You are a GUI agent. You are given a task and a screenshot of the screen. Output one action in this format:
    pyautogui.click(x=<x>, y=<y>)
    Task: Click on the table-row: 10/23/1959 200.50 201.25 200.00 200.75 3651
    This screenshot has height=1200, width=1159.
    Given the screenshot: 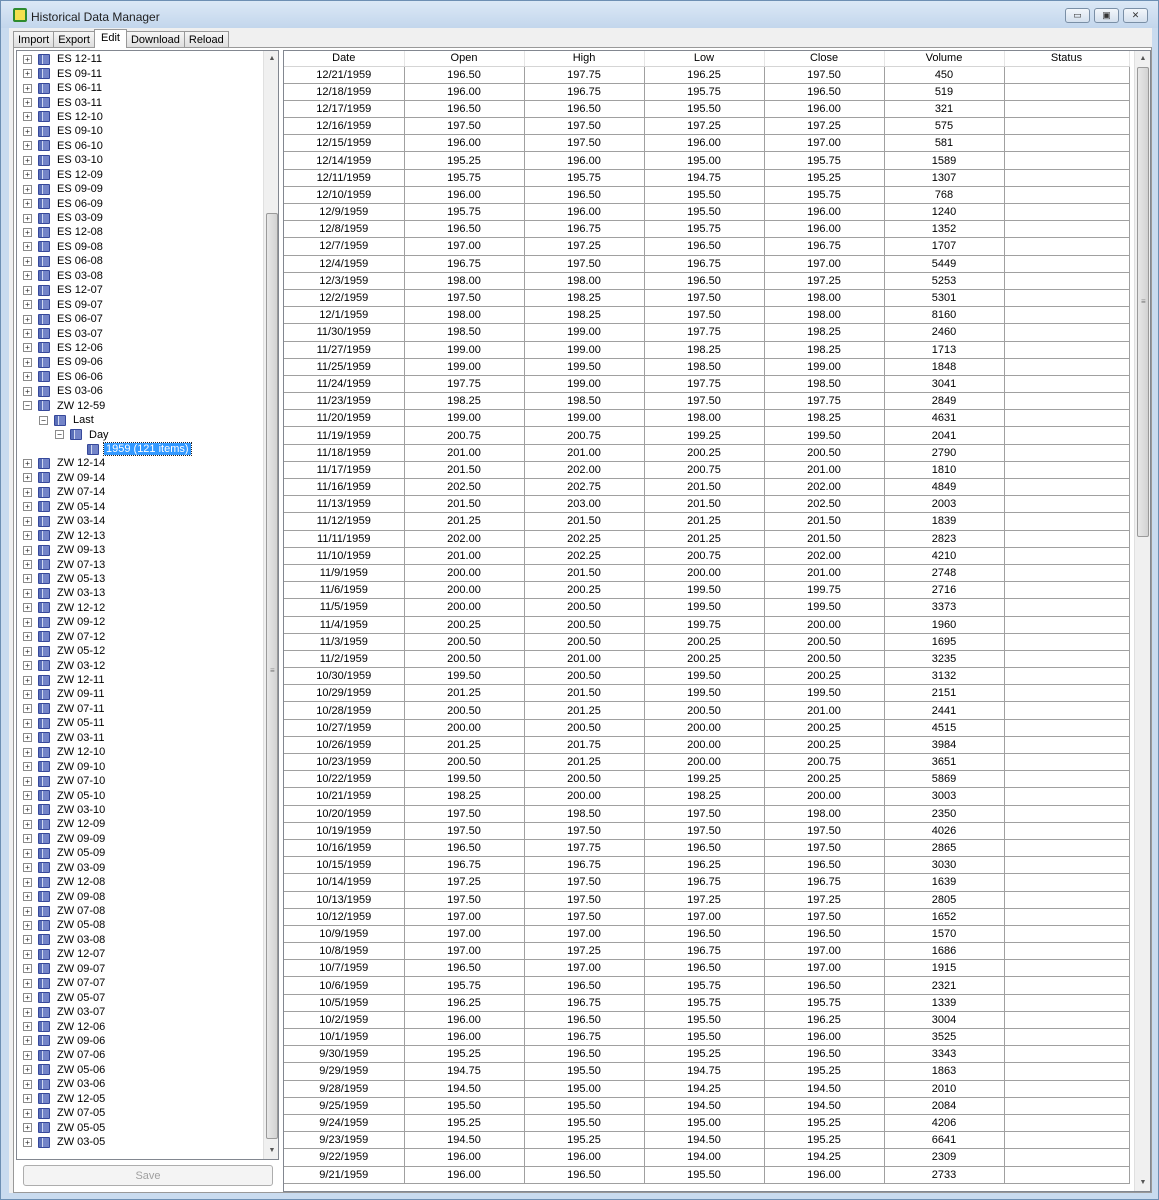 What is the action you would take?
    pyautogui.click(x=707, y=762)
    